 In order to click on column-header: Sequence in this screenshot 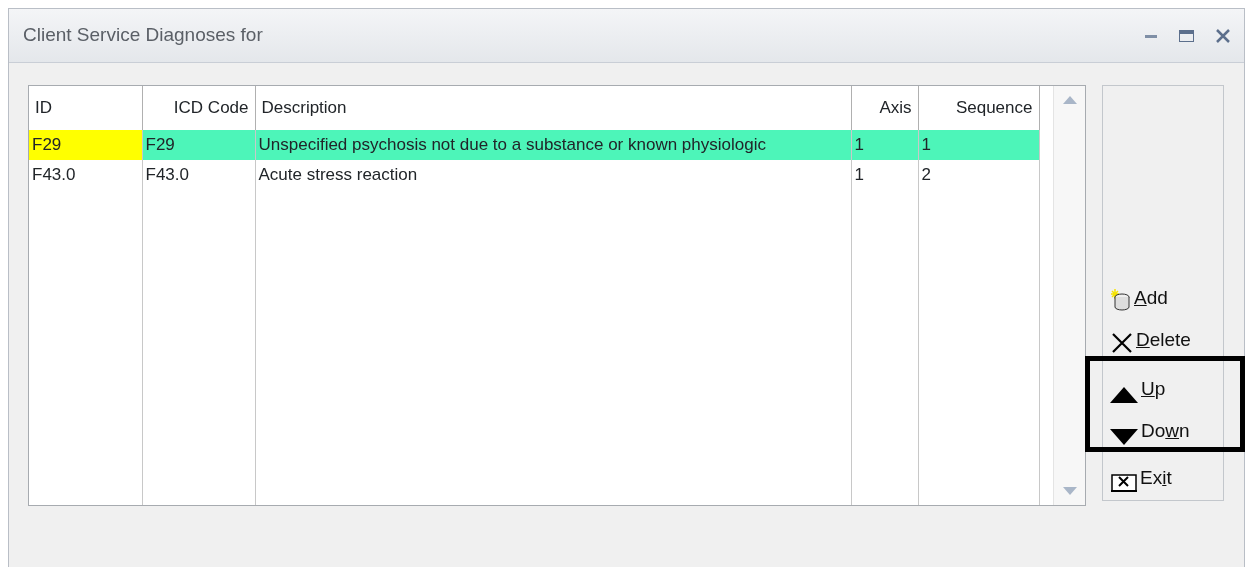, I will do `click(994, 108)`.